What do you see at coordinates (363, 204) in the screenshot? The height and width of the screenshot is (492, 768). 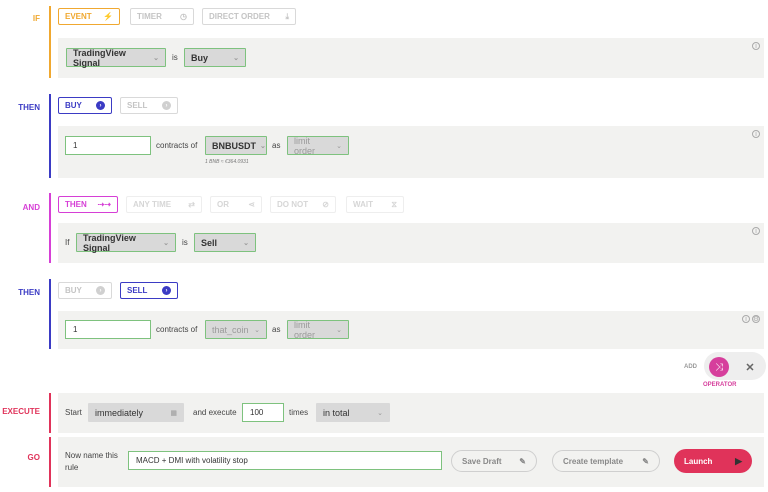 I see `wait-label: WAIT` at bounding box center [363, 204].